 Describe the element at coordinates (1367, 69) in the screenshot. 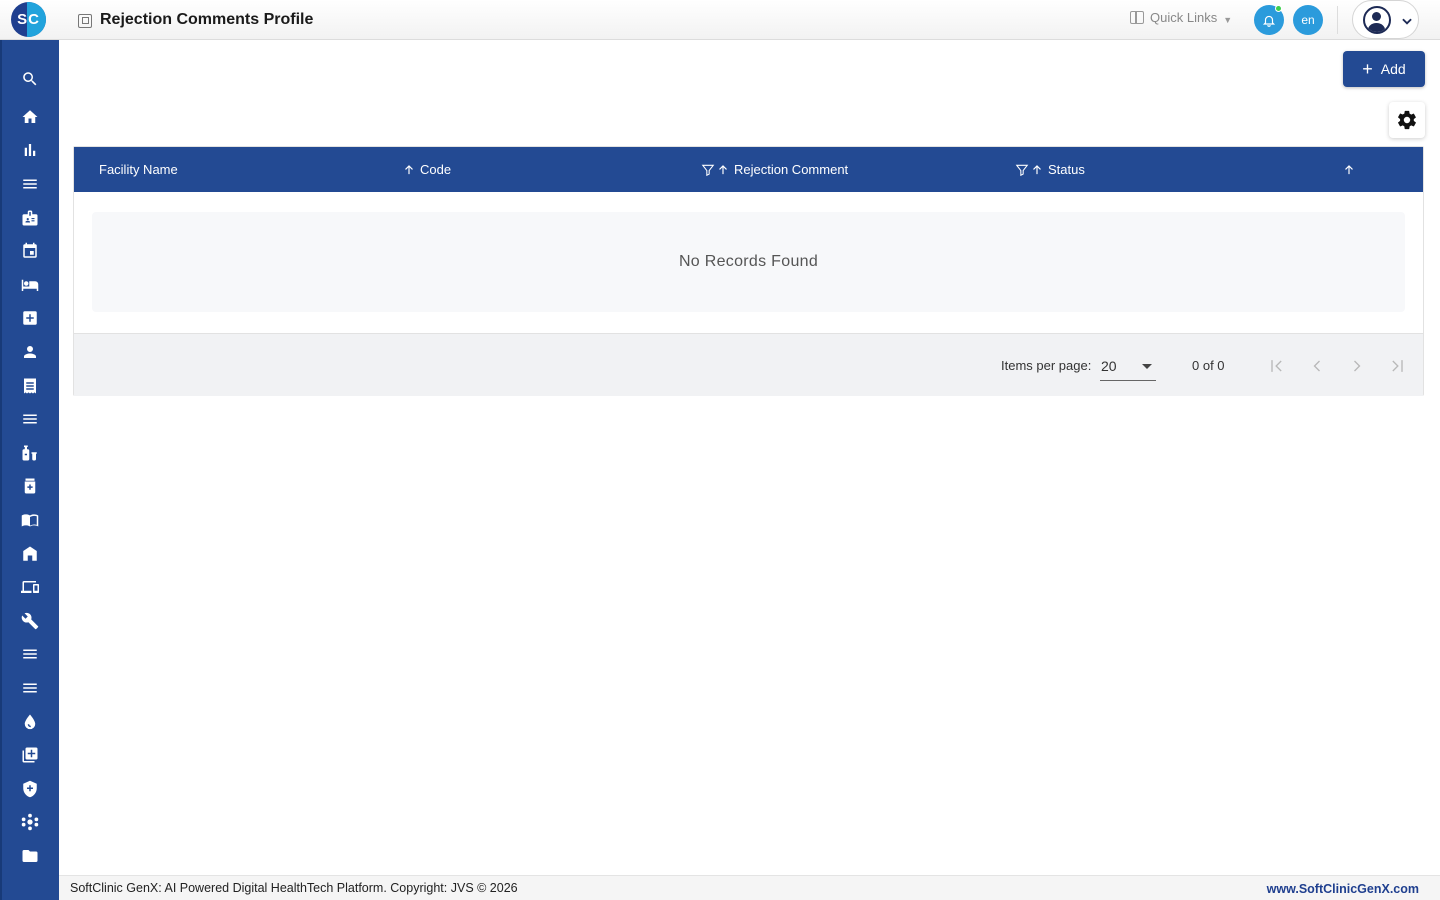

I see `plus-icon: +` at that location.